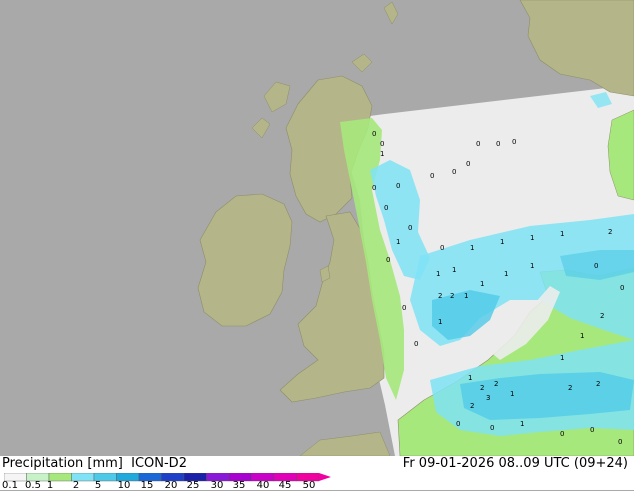  Describe the element at coordinates (50, 485) in the screenshot. I see `legend-label: 1` at that location.